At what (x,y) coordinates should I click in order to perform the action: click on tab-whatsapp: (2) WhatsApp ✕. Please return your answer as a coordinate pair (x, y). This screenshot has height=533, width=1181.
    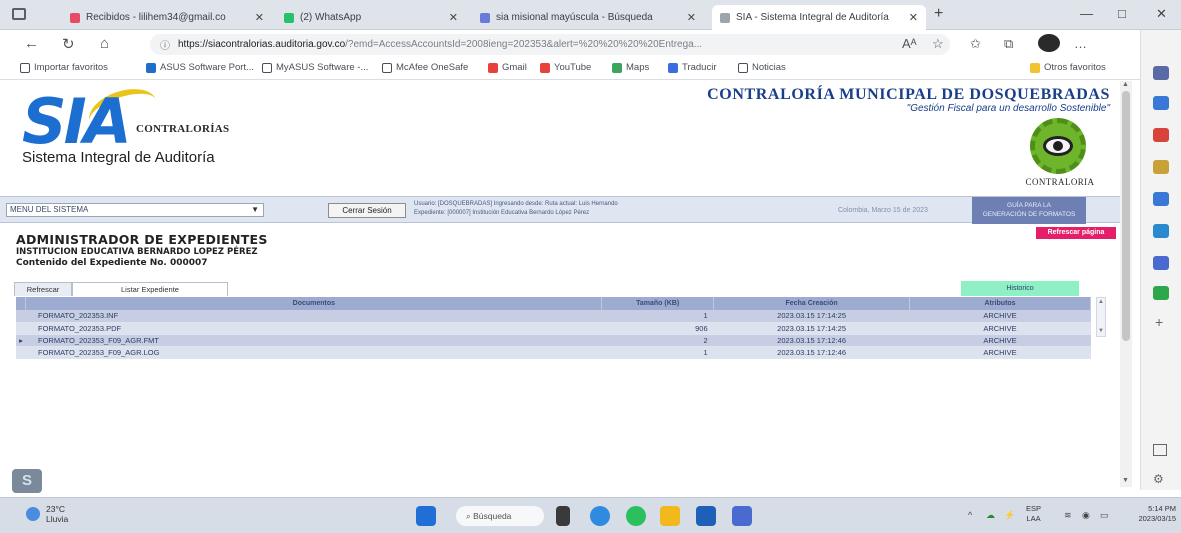
    Looking at the image, I should click on (371, 17).